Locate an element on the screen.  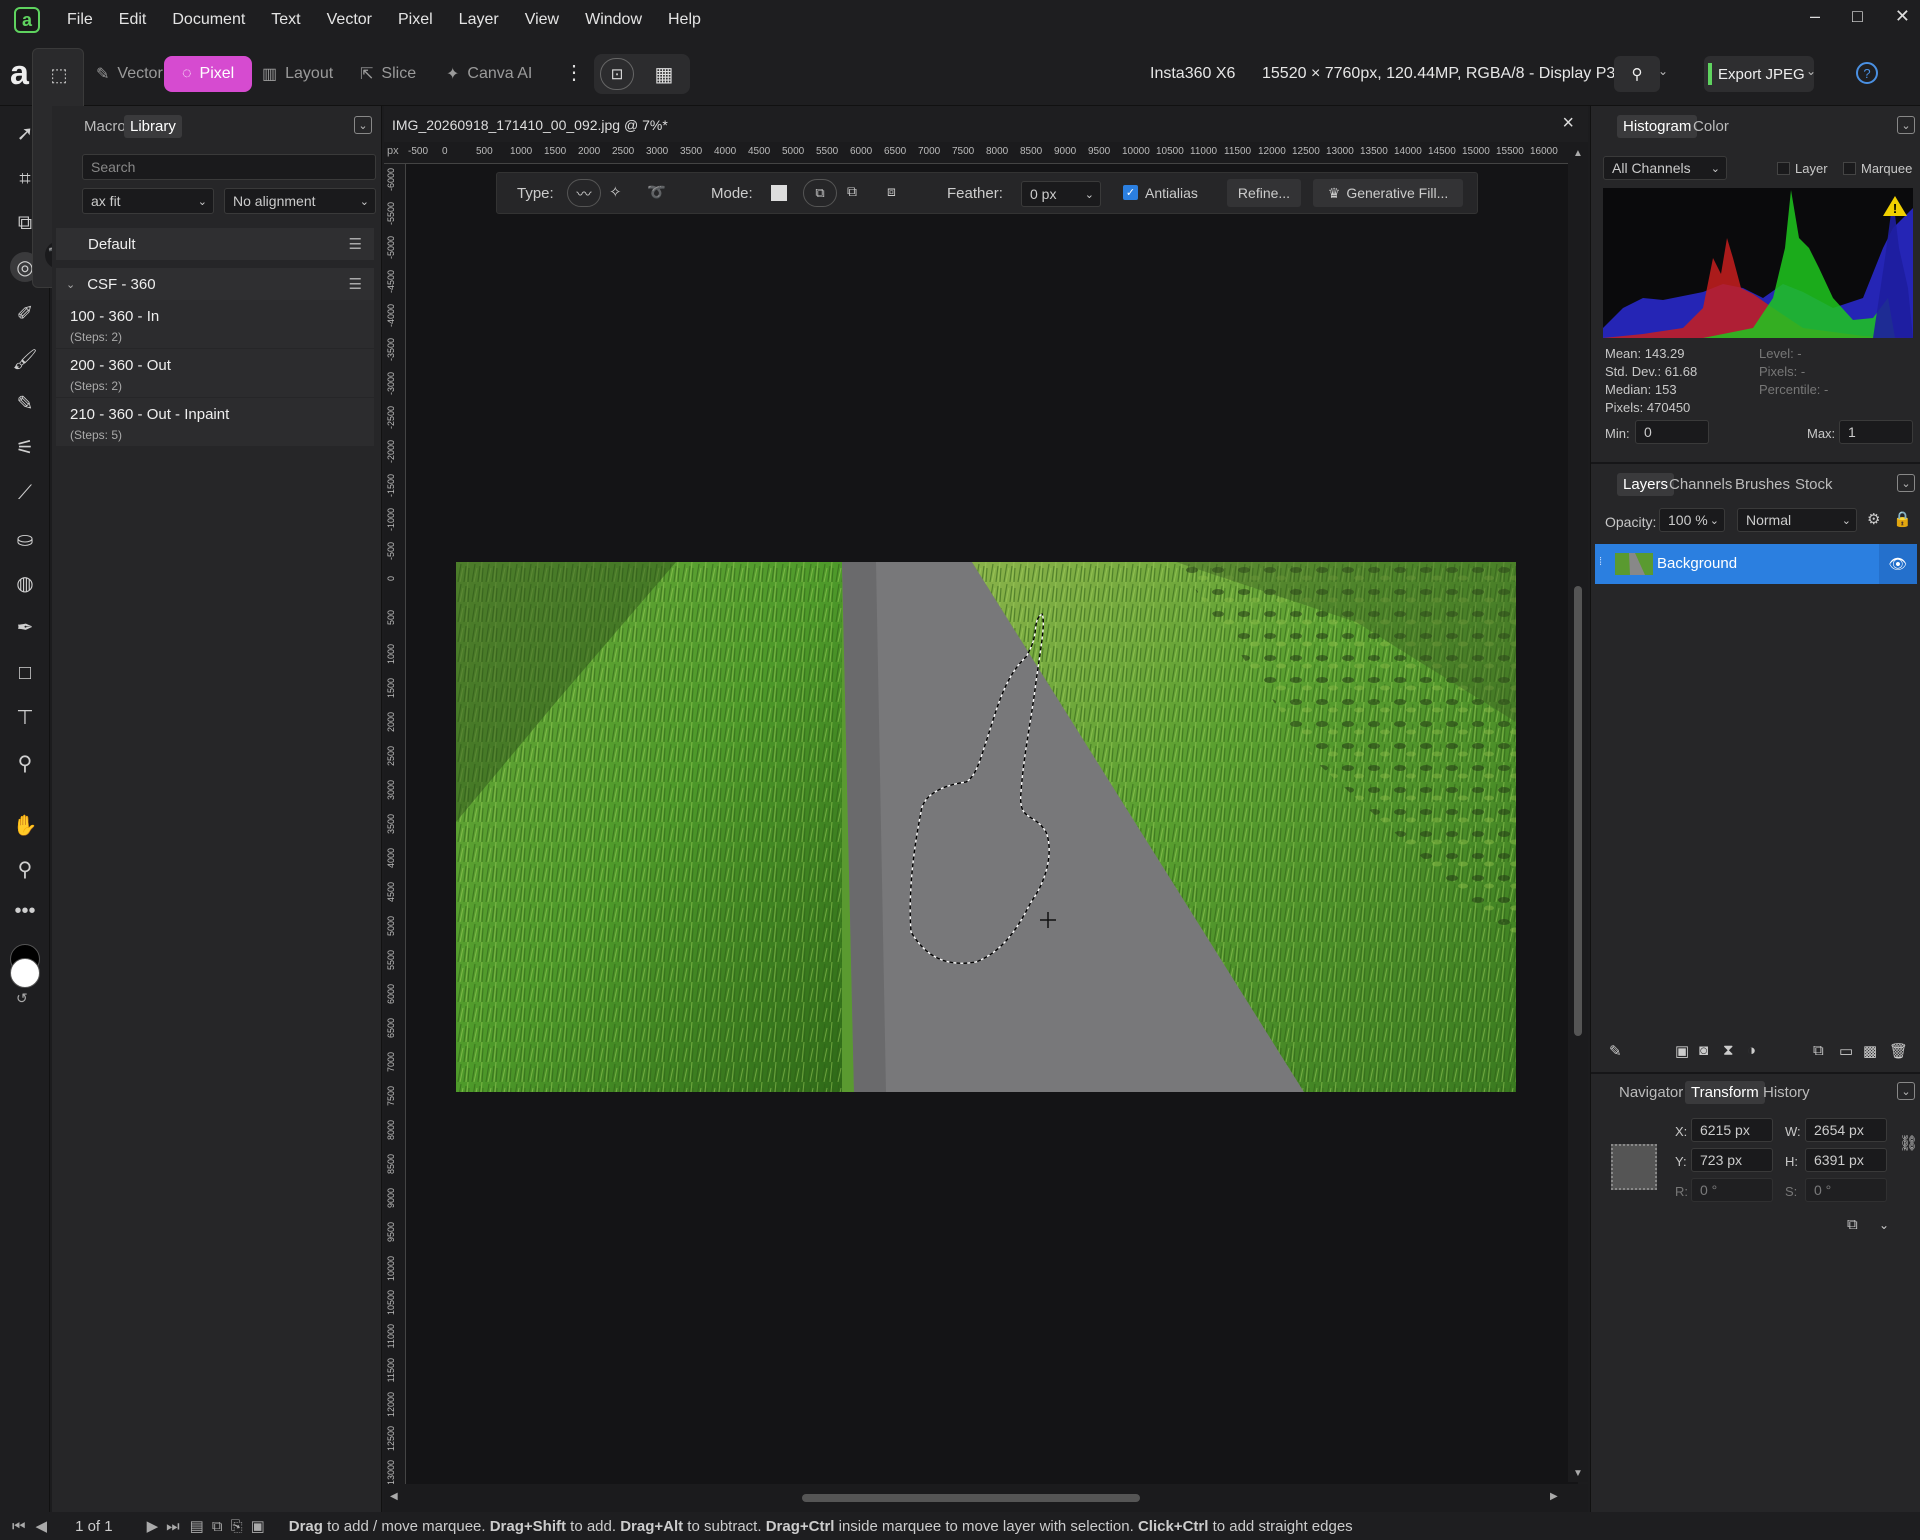
export-button: Export JPEG is located at coordinates (1759, 74).